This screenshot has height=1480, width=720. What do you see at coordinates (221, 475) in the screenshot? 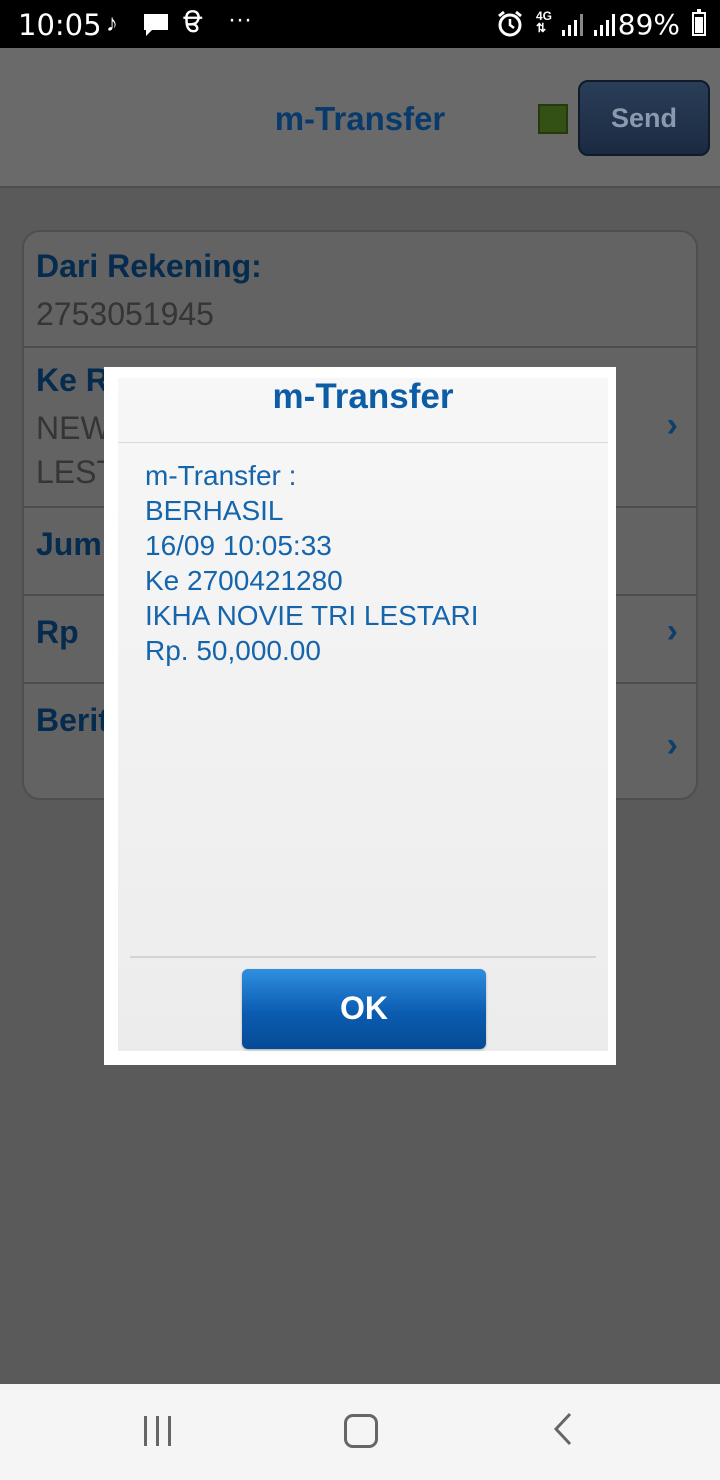
I see `dialog-line: m-Transfer :` at bounding box center [221, 475].